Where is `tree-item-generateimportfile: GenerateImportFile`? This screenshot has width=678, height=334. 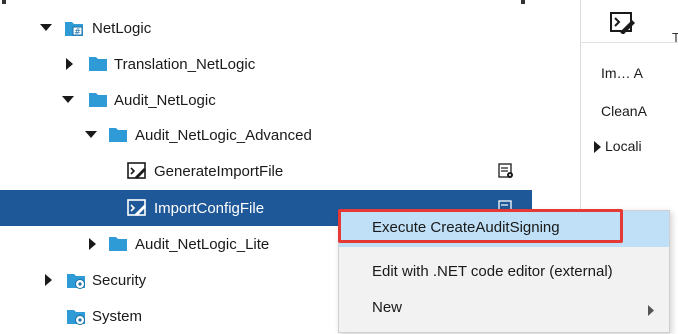 tree-item-generateimportfile: GenerateImportFile is located at coordinates (266, 171).